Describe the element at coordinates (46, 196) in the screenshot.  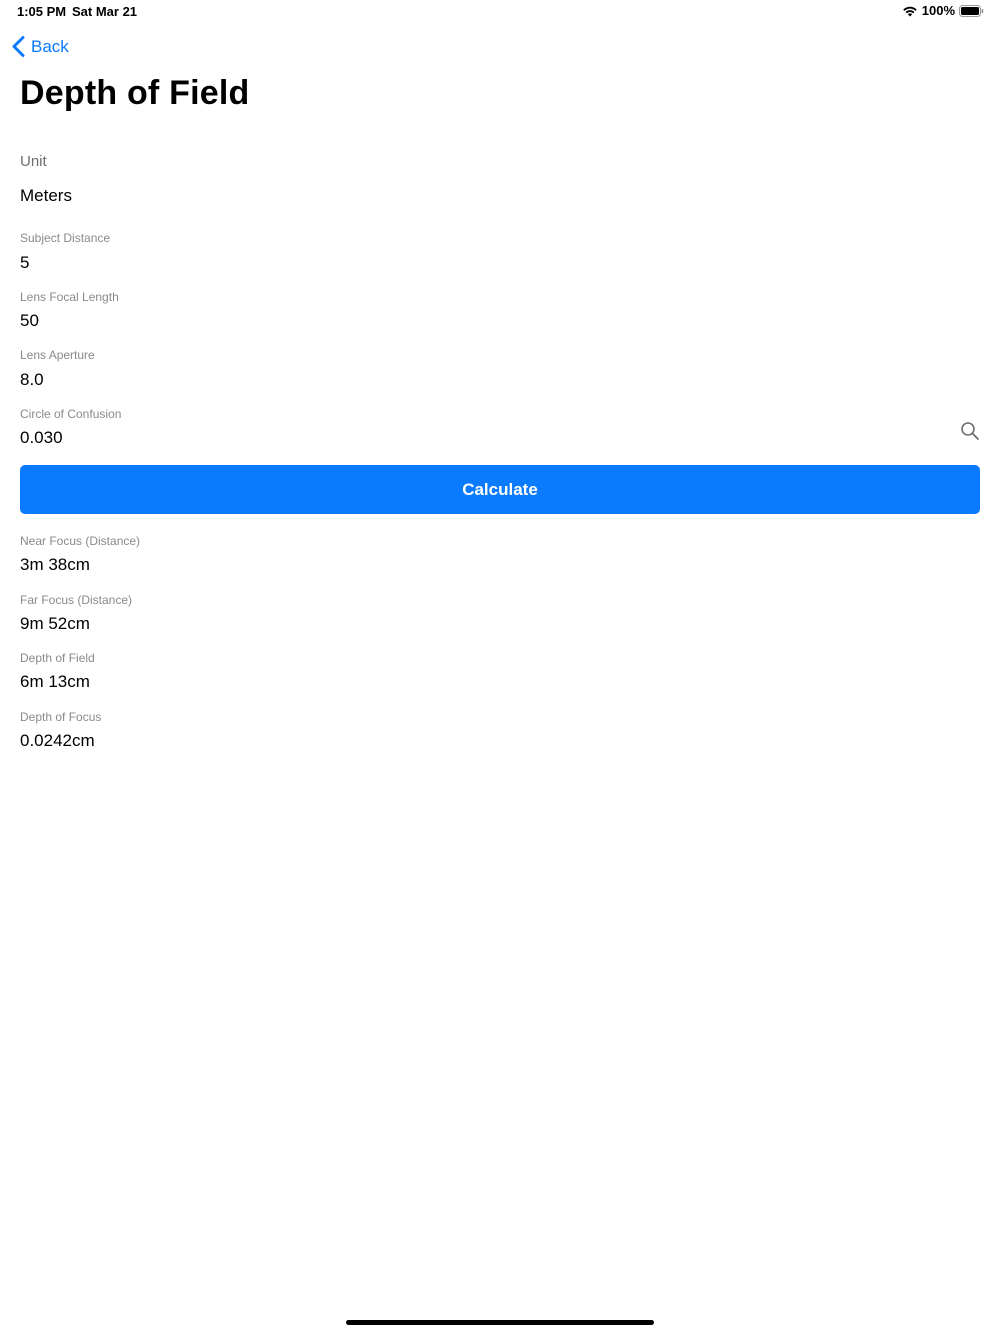
I see `unit-selector: Meters` at that location.